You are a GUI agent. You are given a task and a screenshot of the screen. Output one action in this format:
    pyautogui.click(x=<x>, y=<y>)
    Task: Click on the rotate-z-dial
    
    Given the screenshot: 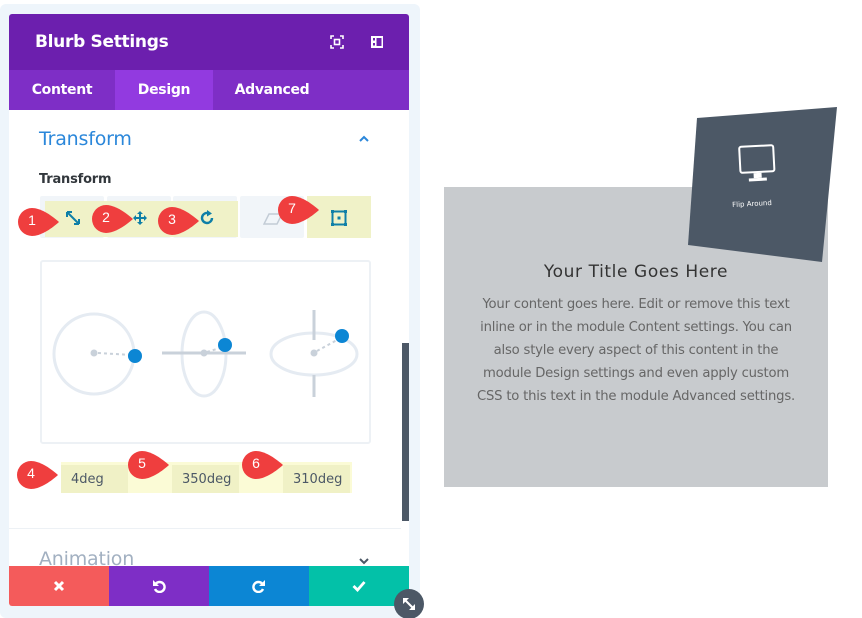 What is the action you would take?
    pyautogui.click(x=314, y=353)
    